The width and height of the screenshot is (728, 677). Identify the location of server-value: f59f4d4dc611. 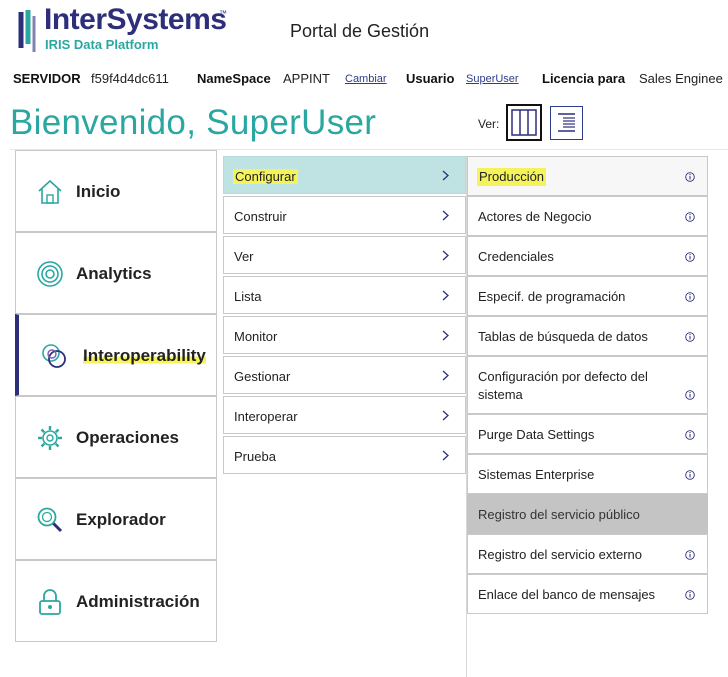
(130, 78).